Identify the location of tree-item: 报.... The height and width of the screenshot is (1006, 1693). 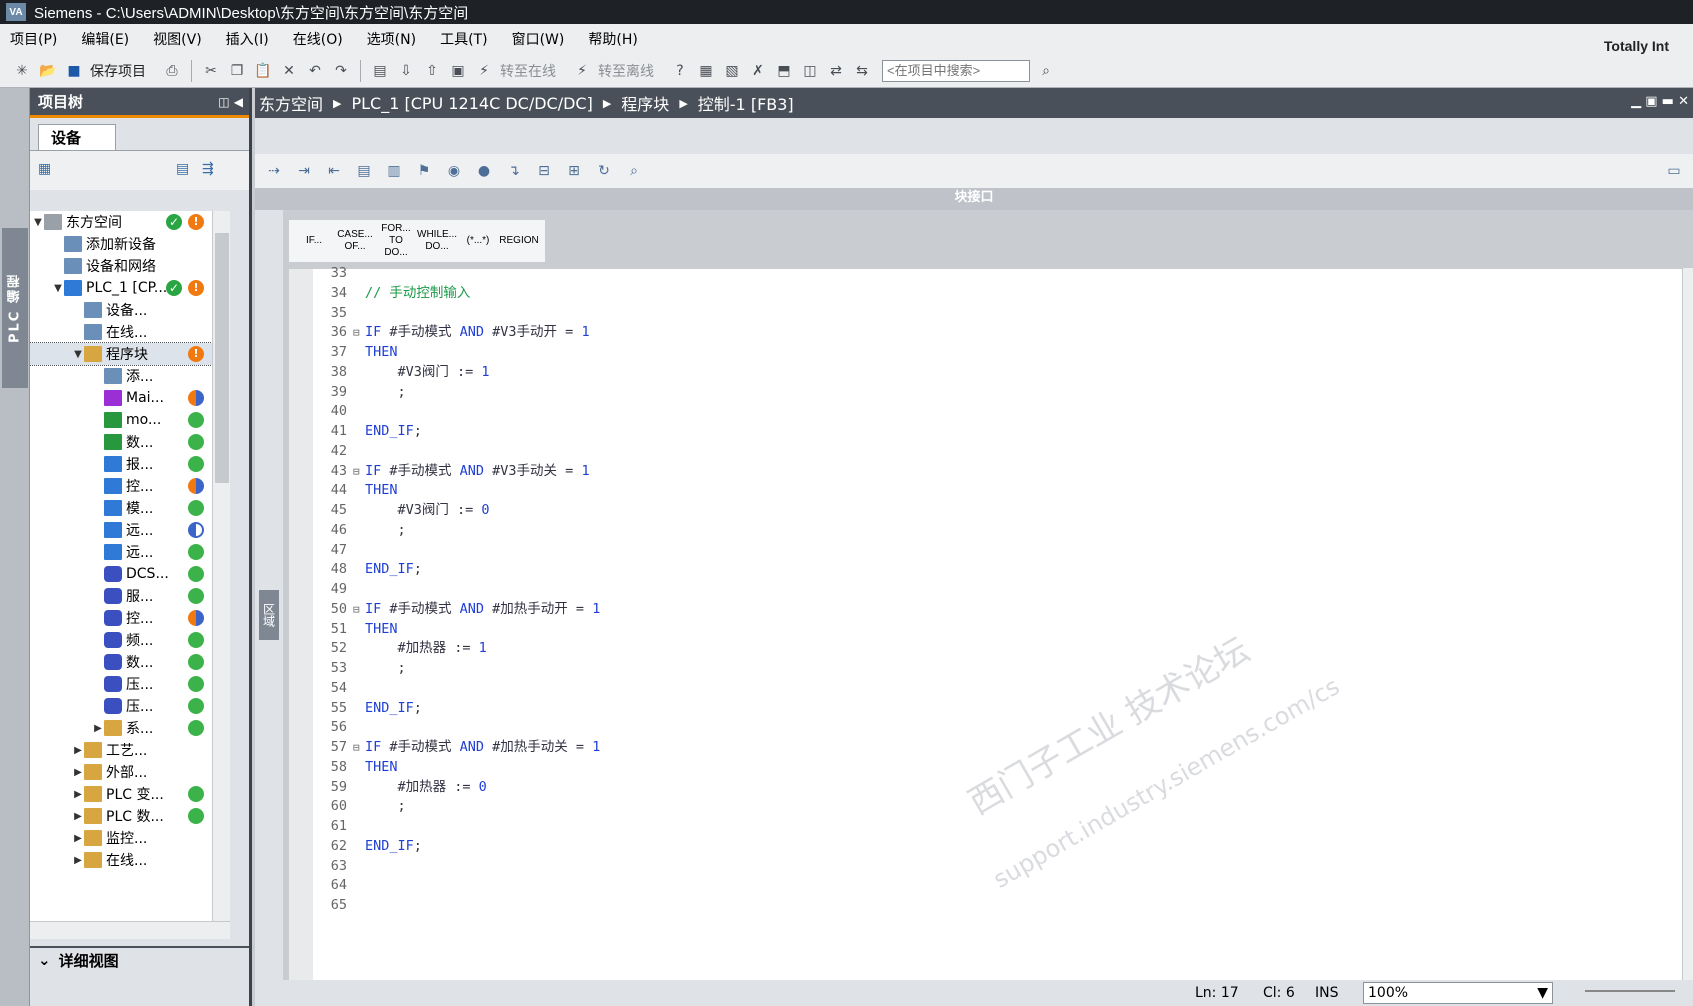
(130, 464).